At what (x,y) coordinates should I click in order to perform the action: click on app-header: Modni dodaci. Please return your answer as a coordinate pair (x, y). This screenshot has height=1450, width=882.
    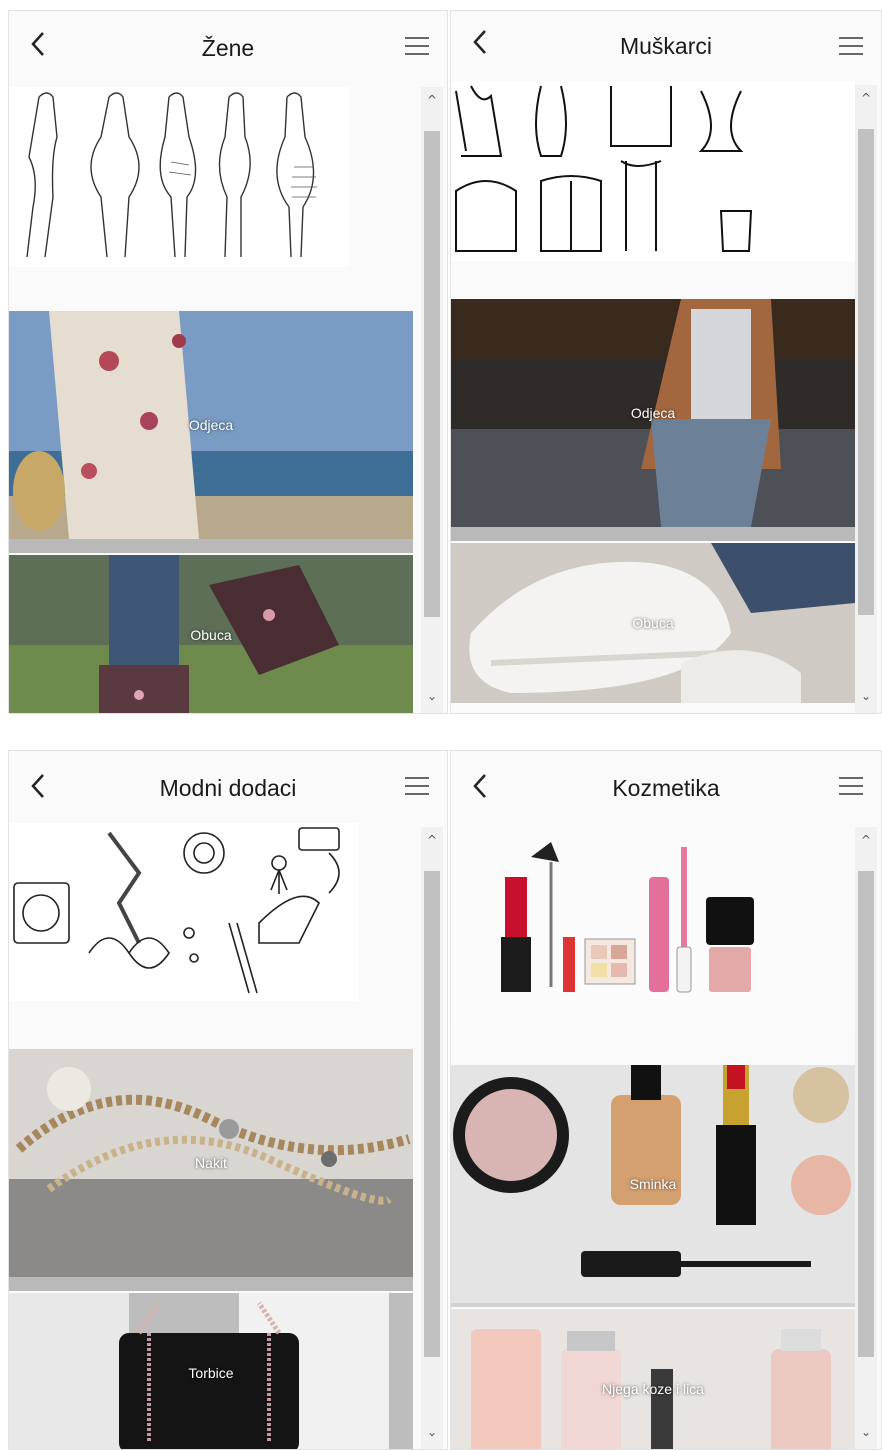
    Looking at the image, I should click on (228, 787).